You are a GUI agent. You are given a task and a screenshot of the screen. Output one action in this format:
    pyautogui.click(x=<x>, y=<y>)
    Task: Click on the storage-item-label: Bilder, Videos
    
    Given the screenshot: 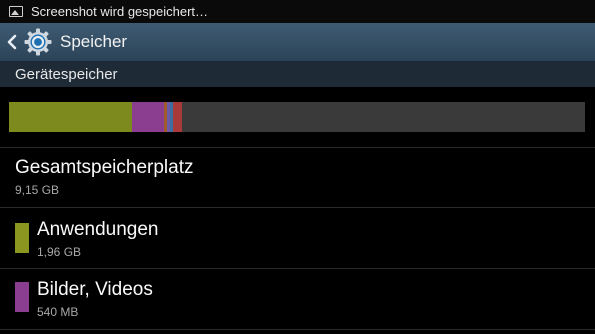 What is the action you would take?
    pyautogui.click(x=95, y=289)
    